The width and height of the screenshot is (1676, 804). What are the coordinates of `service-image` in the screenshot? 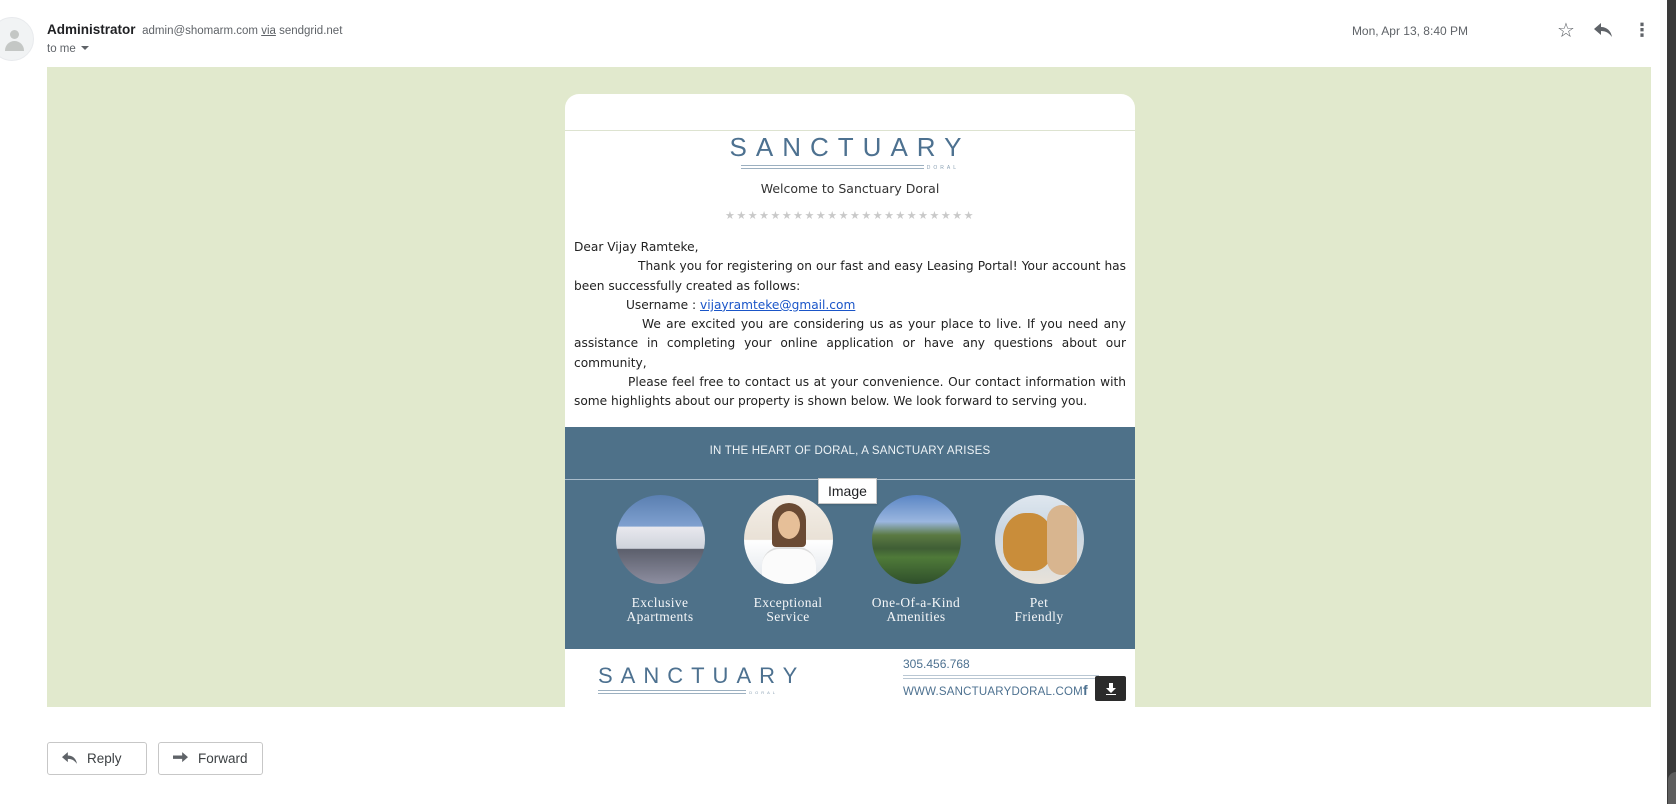 It's located at (788, 539).